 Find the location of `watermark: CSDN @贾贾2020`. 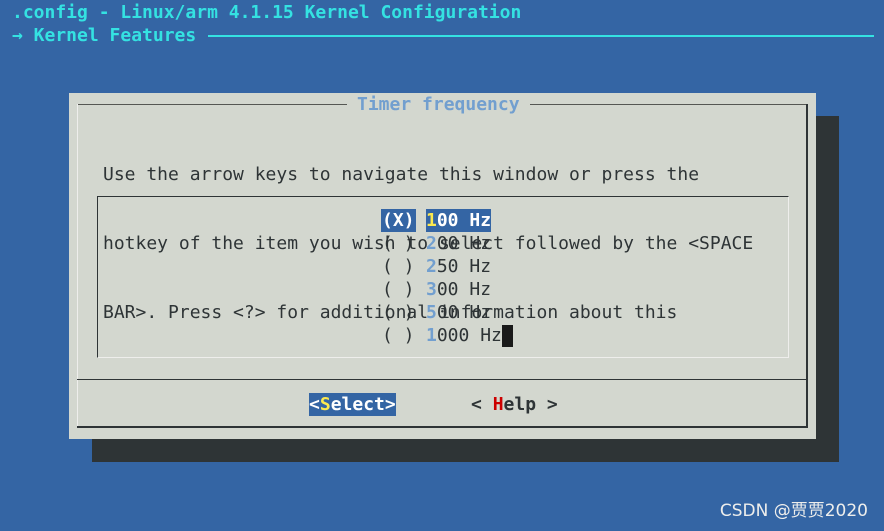

watermark: CSDN @贾贾2020 is located at coordinates (793, 511).